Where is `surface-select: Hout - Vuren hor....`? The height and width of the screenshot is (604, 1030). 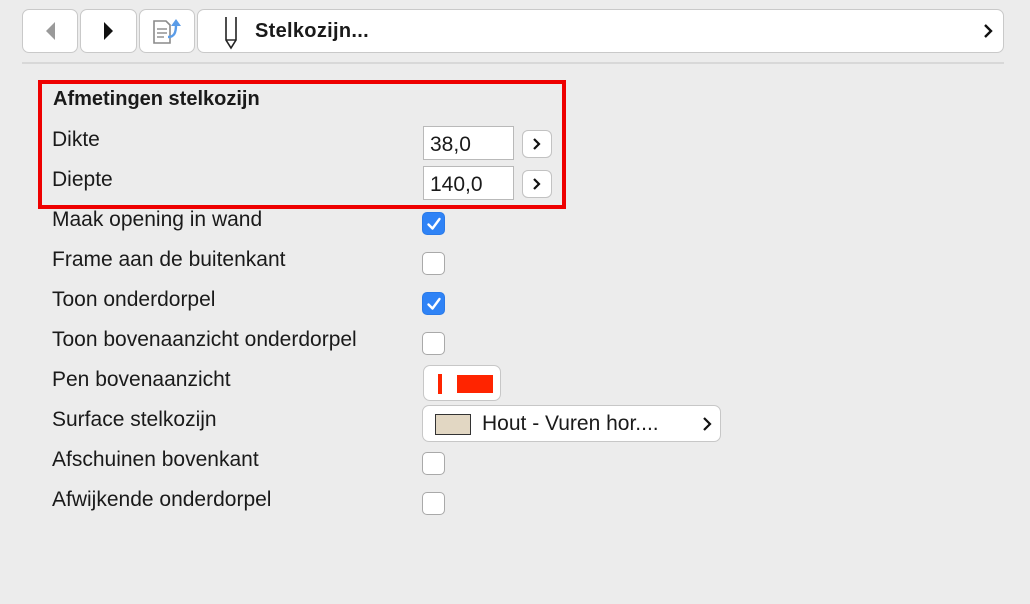 surface-select: Hout - Vuren hor.... is located at coordinates (571, 423).